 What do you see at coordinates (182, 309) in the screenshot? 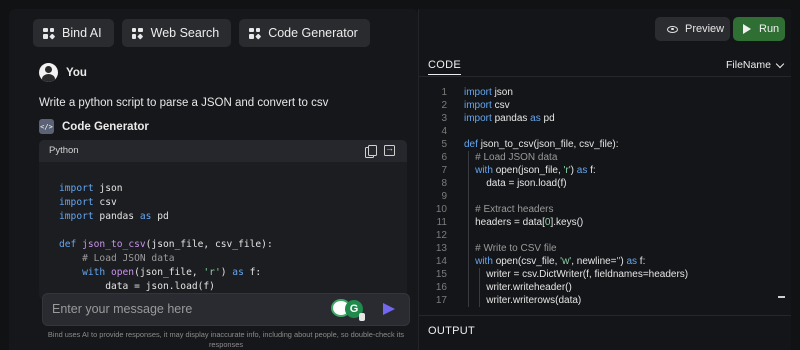
I see `message-input` at bounding box center [182, 309].